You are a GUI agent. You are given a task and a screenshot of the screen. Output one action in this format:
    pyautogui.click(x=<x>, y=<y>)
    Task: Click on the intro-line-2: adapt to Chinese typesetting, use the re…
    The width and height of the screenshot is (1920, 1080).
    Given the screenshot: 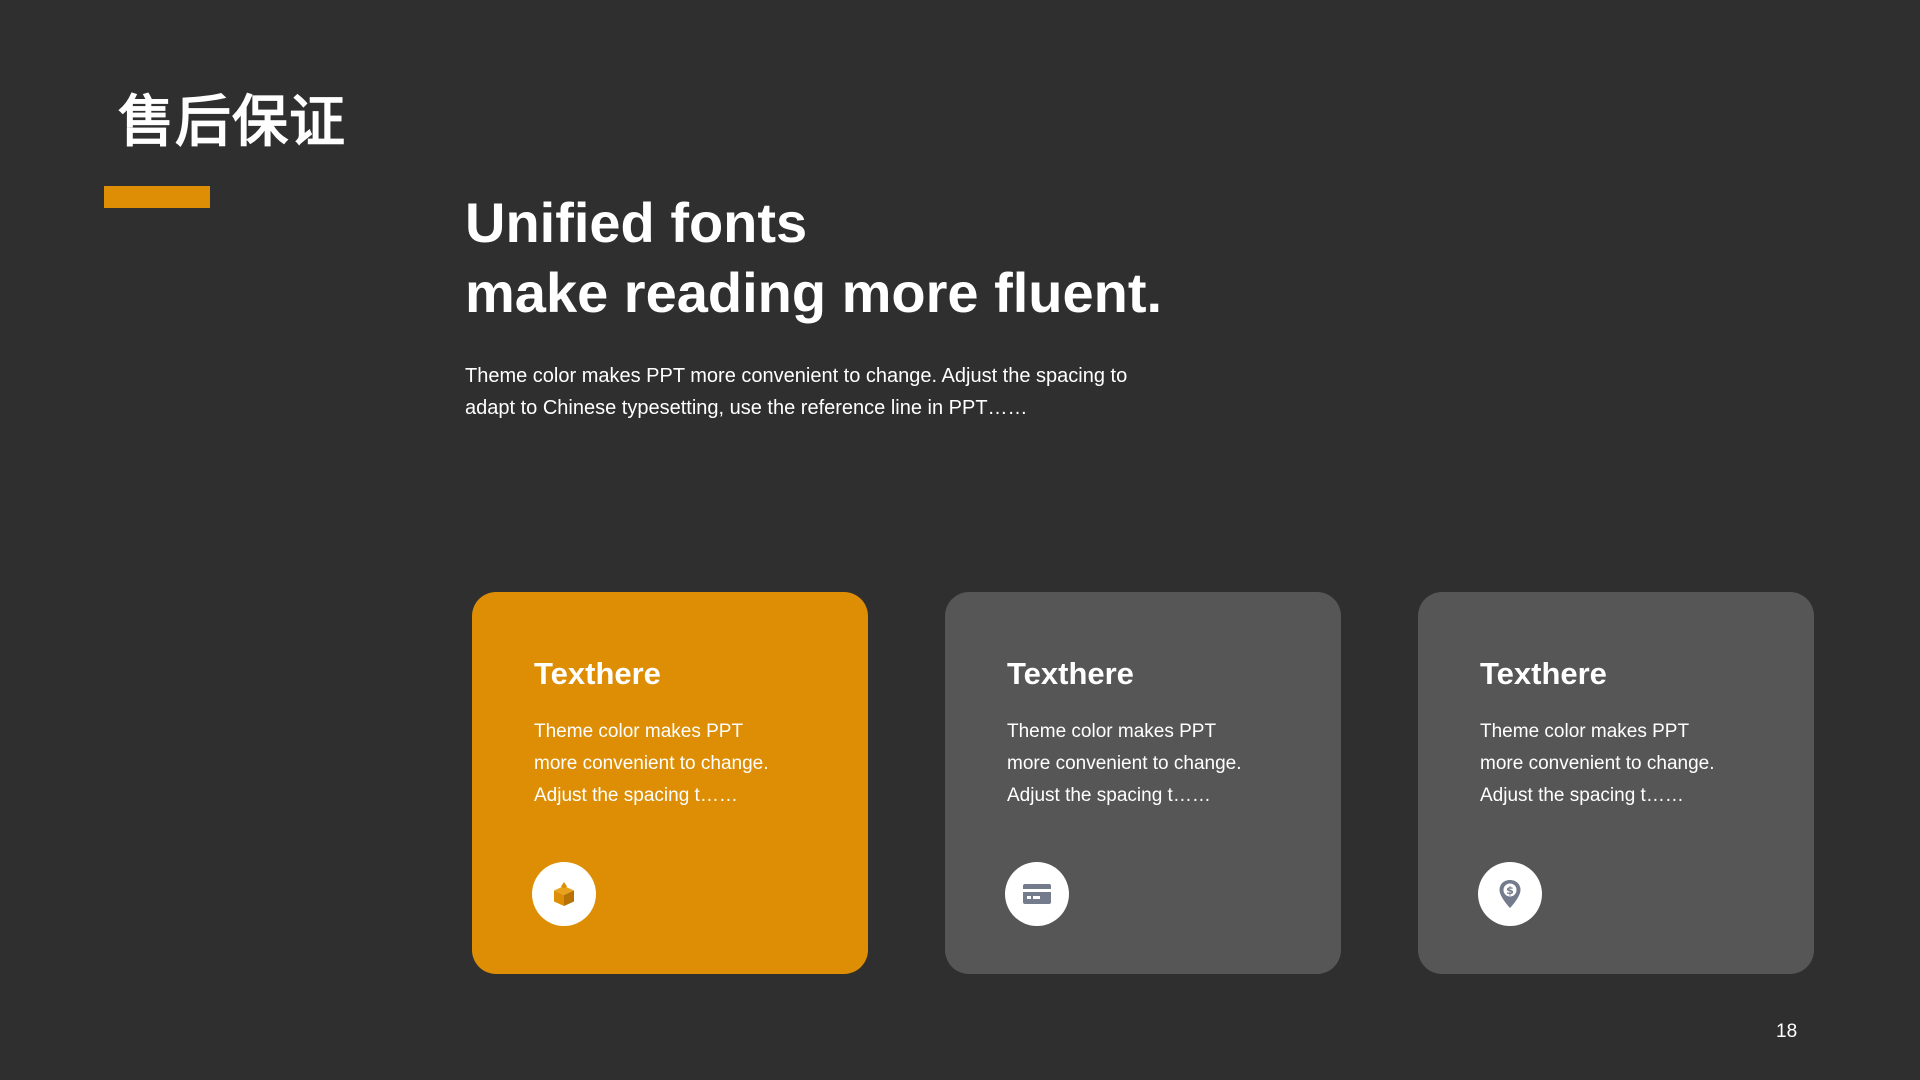 What is the action you would take?
    pyautogui.click(x=746, y=408)
    